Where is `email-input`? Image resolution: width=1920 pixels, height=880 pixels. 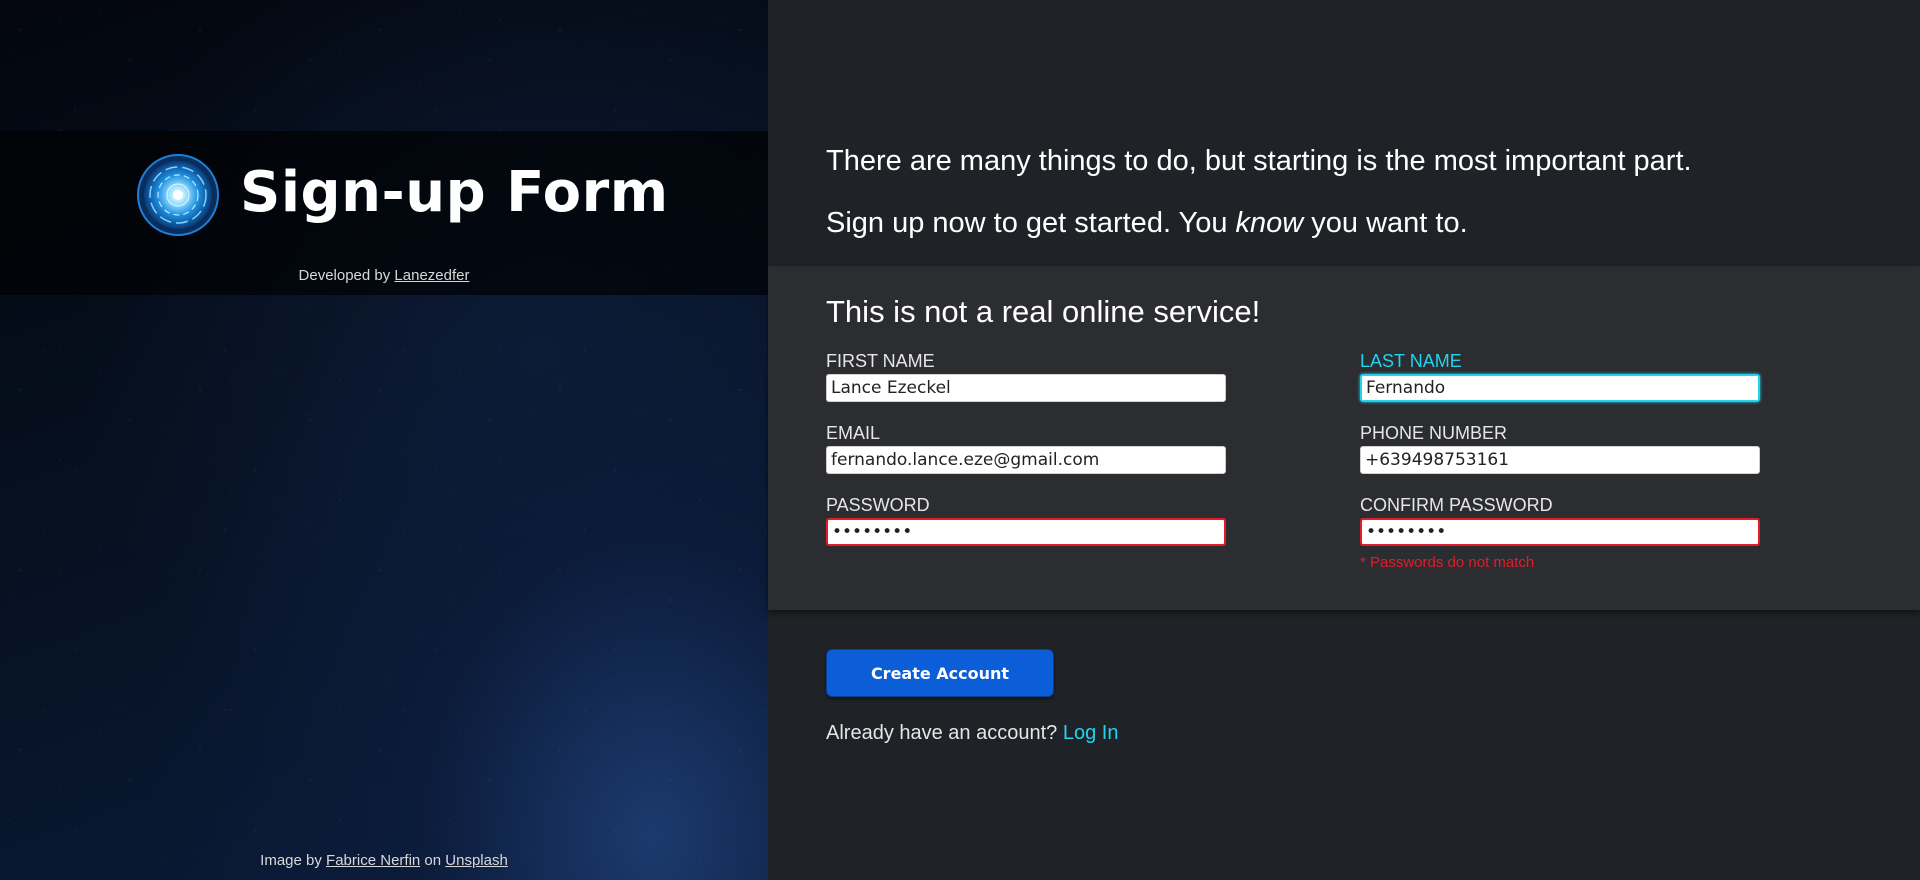
email-input is located at coordinates (1026, 460).